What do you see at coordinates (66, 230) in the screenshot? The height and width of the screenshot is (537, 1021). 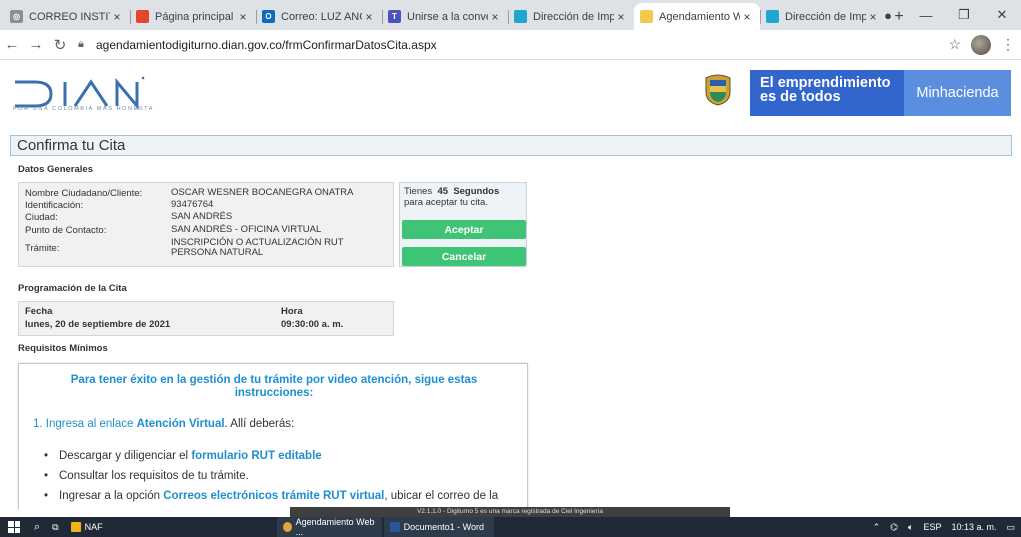 I see `field-label: Punto de Contacto:` at bounding box center [66, 230].